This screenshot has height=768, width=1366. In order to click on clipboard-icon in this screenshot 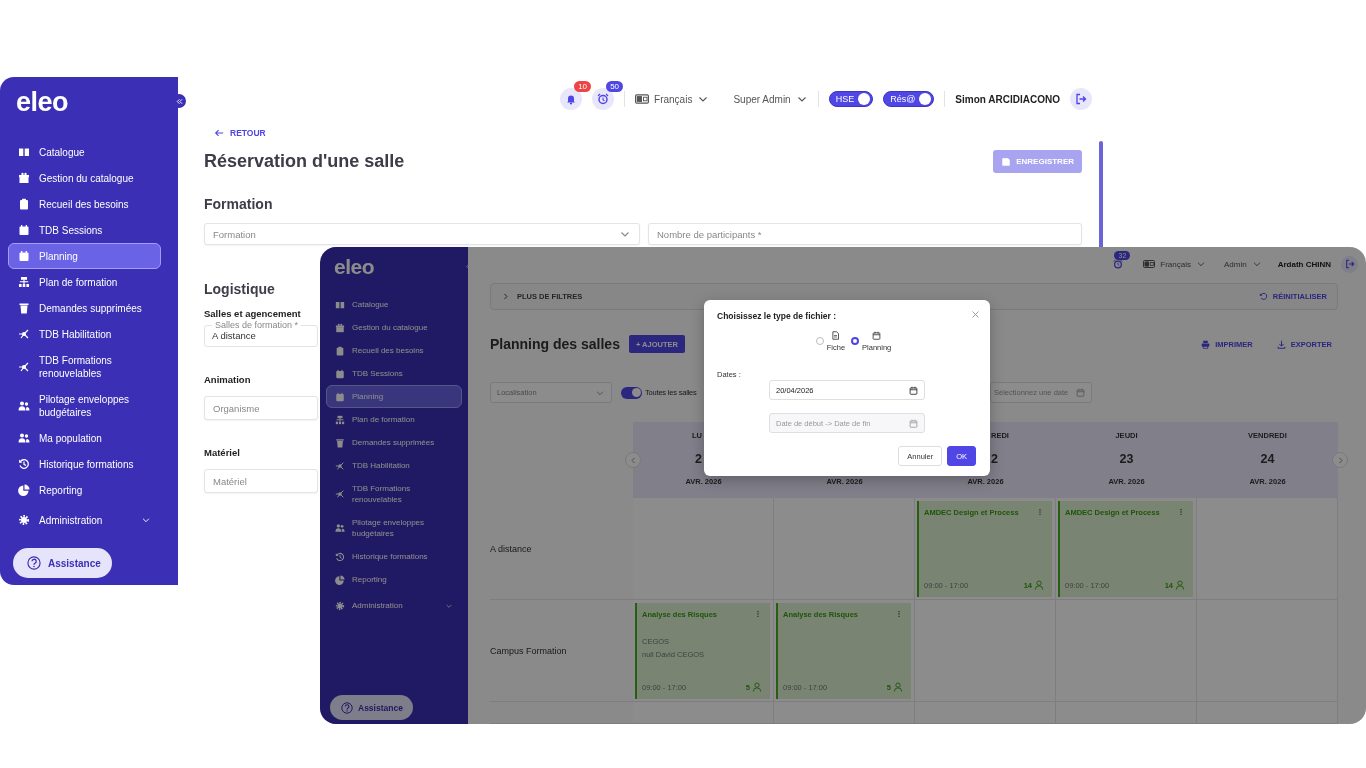, I will do `click(24, 204)`.